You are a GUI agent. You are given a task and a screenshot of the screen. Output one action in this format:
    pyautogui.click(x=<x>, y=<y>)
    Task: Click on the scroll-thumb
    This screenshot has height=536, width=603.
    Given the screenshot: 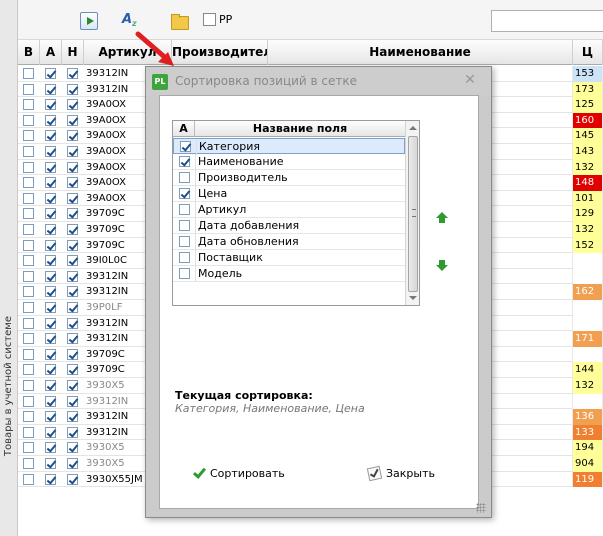 What is the action you would take?
    pyautogui.click(x=413, y=214)
    